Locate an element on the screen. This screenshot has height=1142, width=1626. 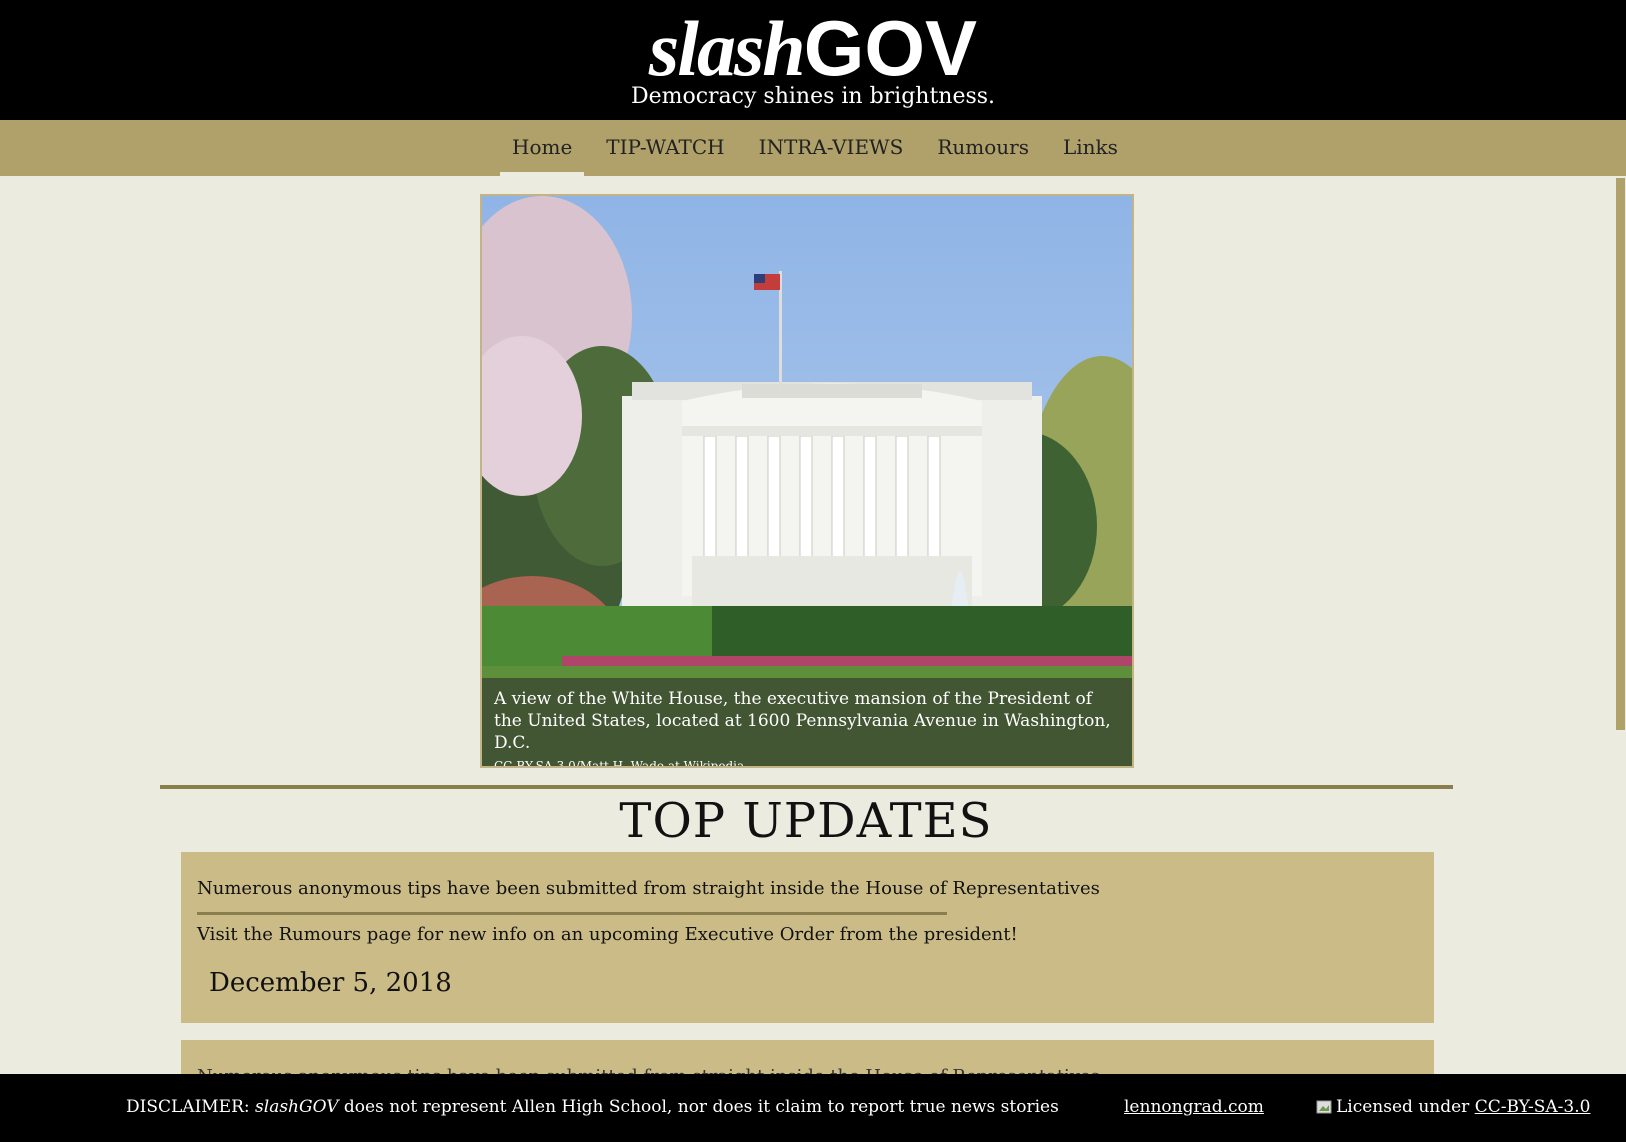
nav-links: Links is located at coordinates (1090, 148).